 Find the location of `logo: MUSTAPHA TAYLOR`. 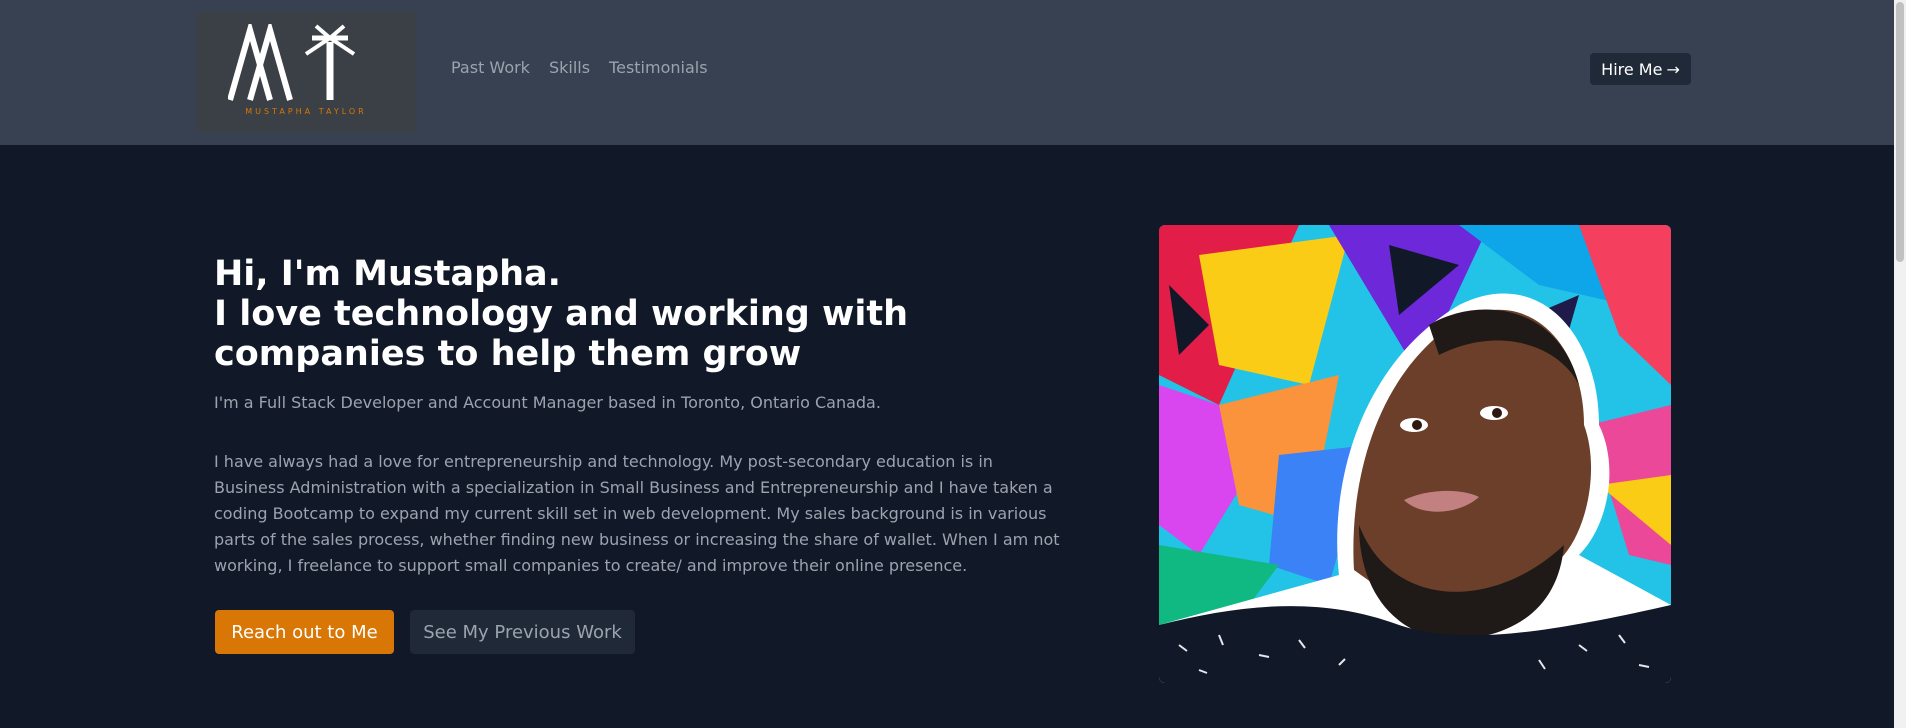

logo: MUSTAPHA TAYLOR is located at coordinates (306, 72).